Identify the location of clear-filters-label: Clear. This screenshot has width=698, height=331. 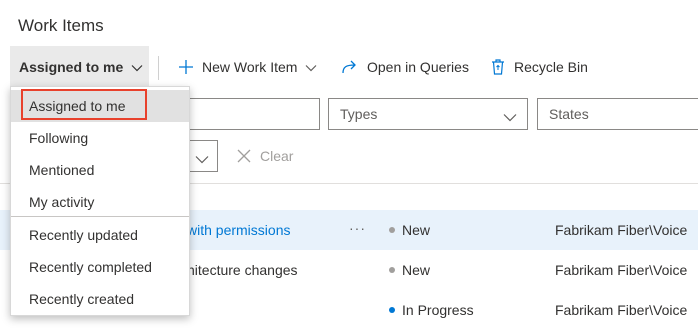
(277, 156).